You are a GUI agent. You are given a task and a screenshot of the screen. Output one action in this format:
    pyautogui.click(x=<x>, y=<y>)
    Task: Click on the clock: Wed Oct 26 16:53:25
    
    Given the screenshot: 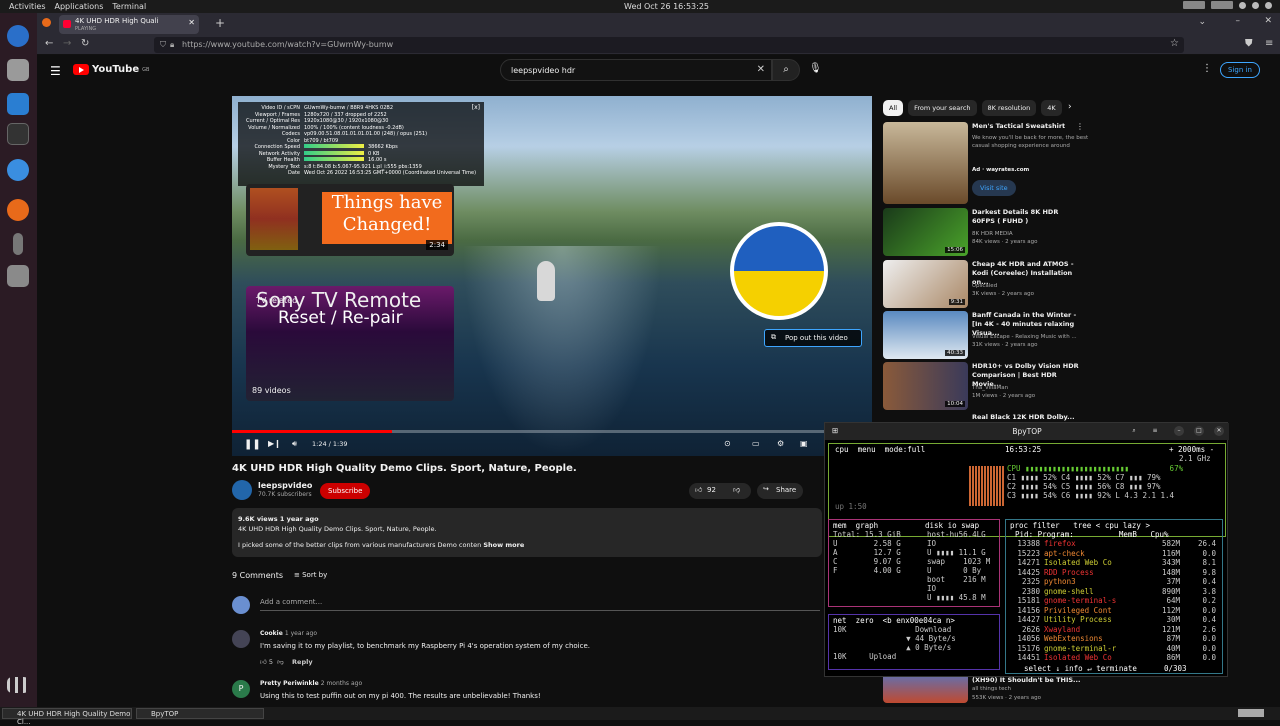 What is the action you would take?
    pyautogui.click(x=666, y=6)
    